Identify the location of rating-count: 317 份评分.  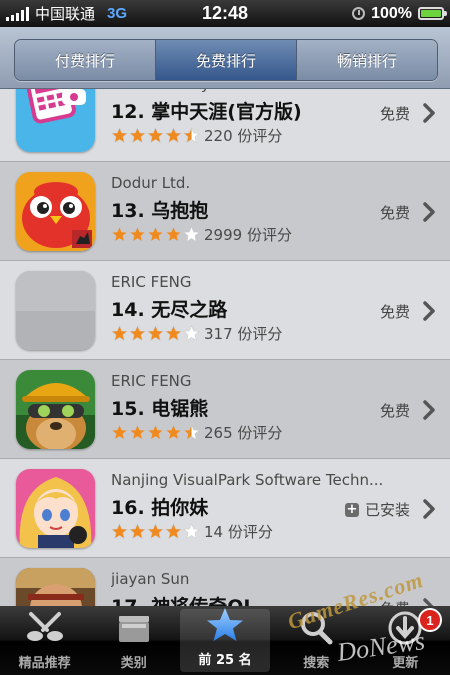
(243, 334).